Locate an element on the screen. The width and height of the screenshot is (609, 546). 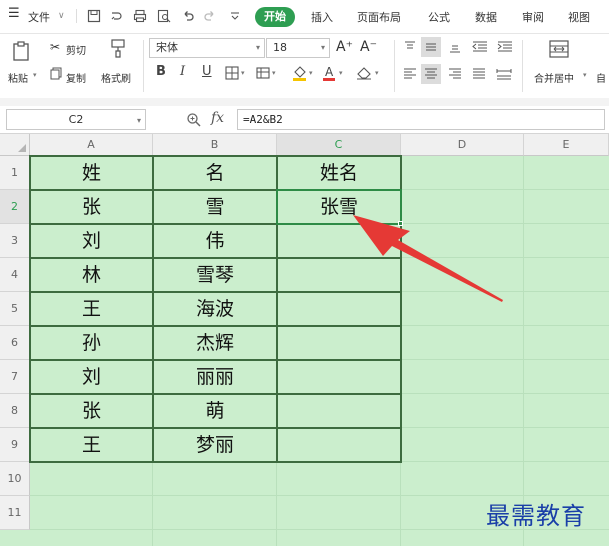
cell-b8: 萌 is located at coordinates (215, 411).